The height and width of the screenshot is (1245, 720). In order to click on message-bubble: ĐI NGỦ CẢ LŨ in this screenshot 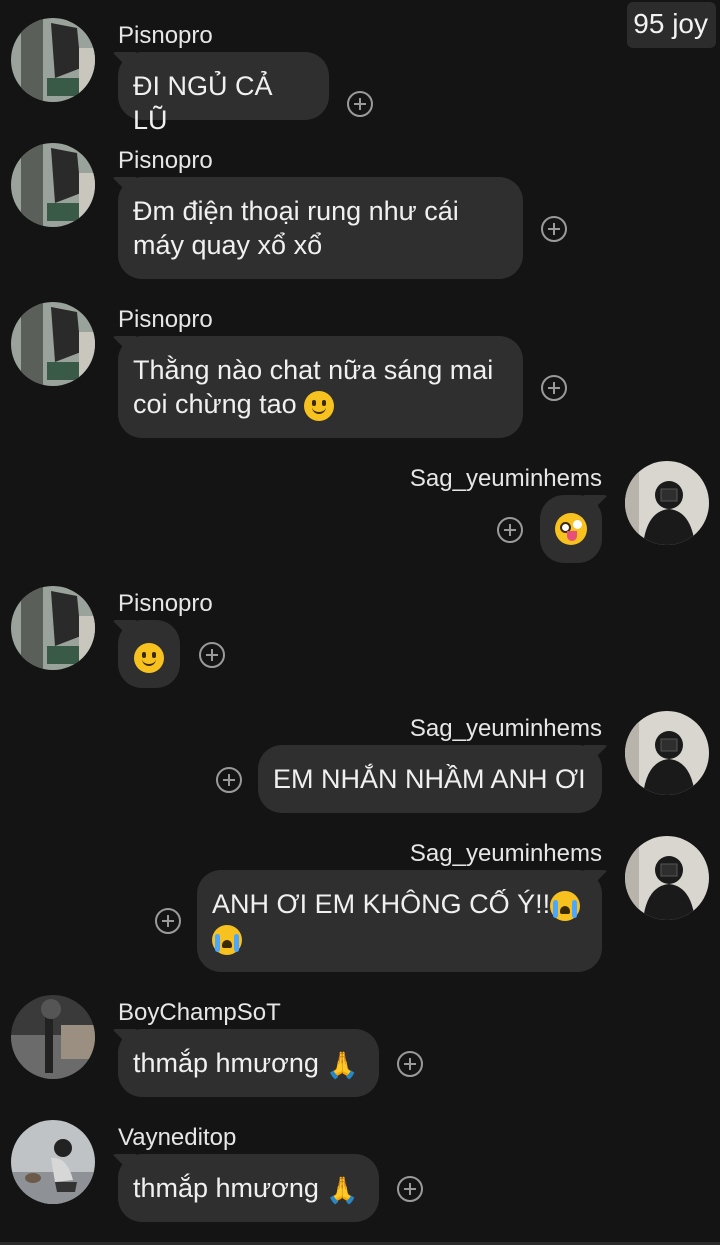, I will do `click(223, 93)`.